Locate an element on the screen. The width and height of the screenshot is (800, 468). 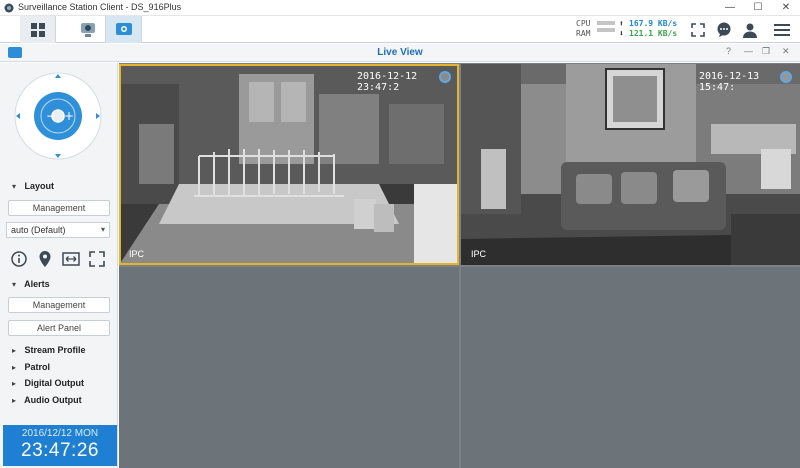
tab-ip-camera is located at coordinates (88, 29).